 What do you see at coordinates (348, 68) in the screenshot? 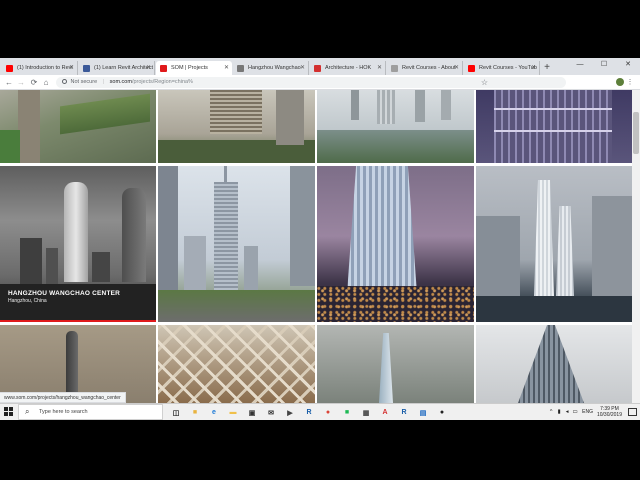
I see `tab-architecture-hok: Architecture - HOK ✕` at bounding box center [348, 68].